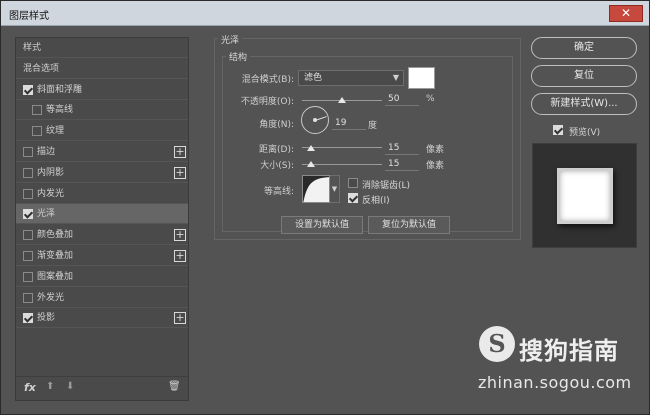 The image size is (650, 415). I want to click on style-item-label: 等高线, so click(60, 110).